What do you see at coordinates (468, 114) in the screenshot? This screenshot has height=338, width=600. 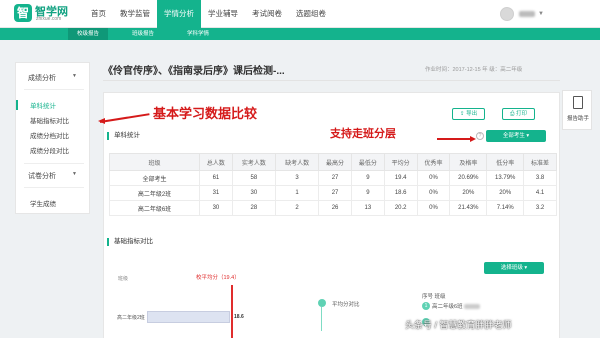 I see `export-button: ⇪ 导出` at bounding box center [468, 114].